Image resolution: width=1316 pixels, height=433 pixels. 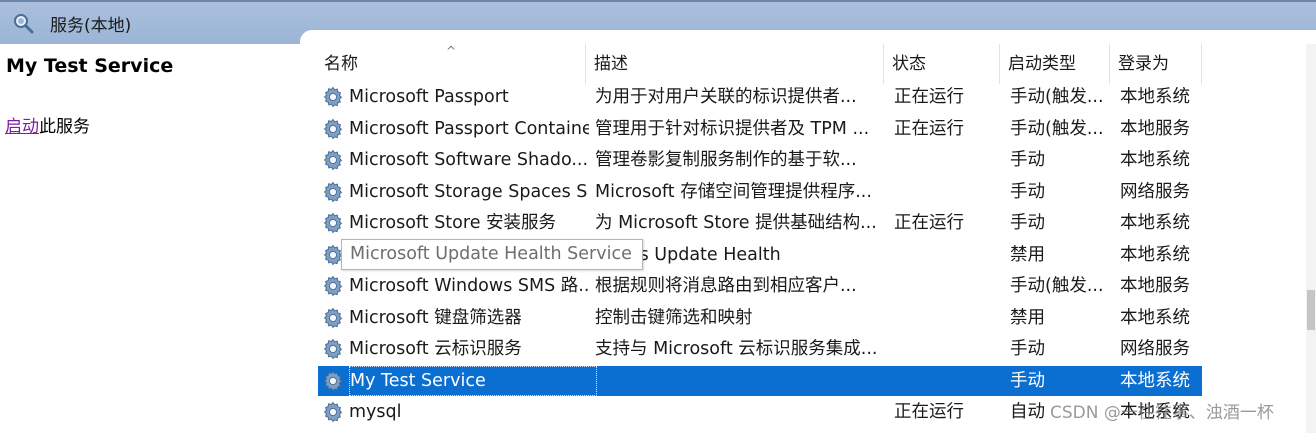 What do you see at coordinates (735, 64) in the screenshot?
I see `column-header-description: 描述` at bounding box center [735, 64].